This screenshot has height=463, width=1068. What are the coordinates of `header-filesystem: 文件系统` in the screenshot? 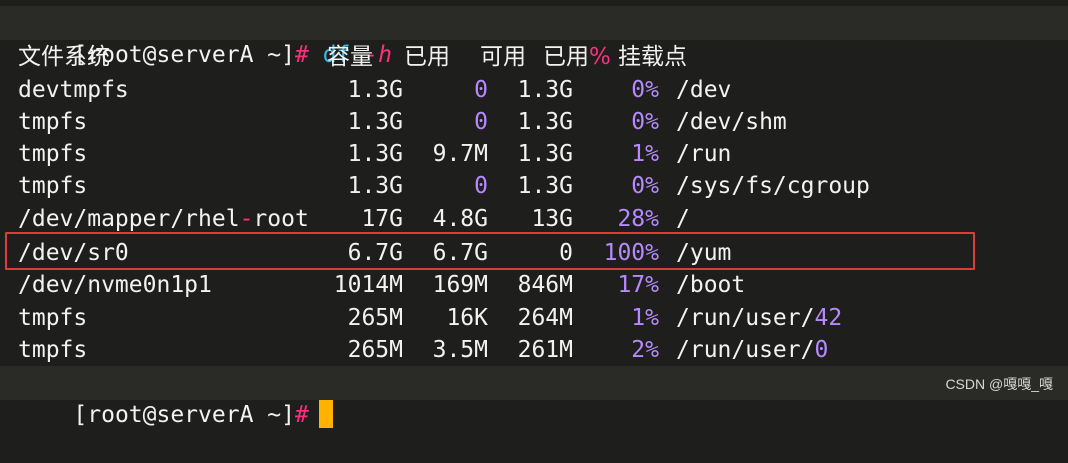 It's located at (64, 57).